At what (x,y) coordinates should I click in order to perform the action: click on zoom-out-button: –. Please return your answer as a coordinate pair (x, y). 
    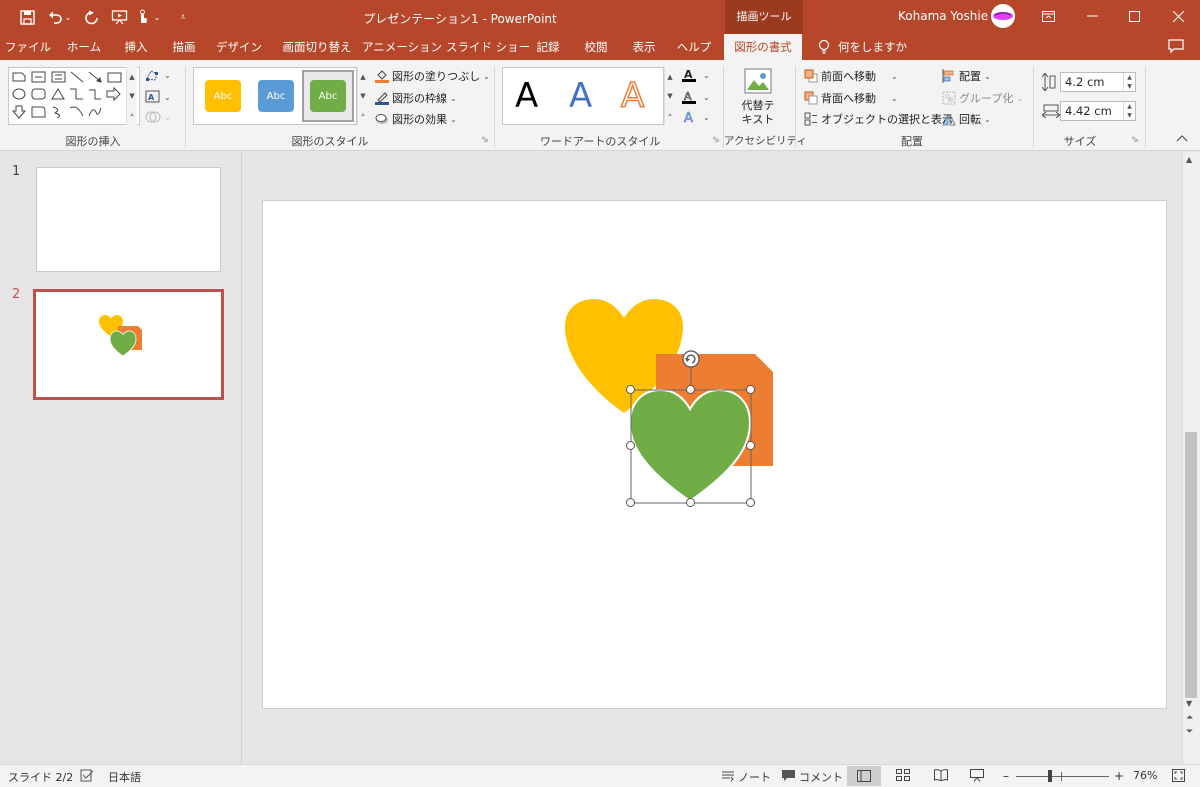
    Looking at the image, I should click on (1006, 776).